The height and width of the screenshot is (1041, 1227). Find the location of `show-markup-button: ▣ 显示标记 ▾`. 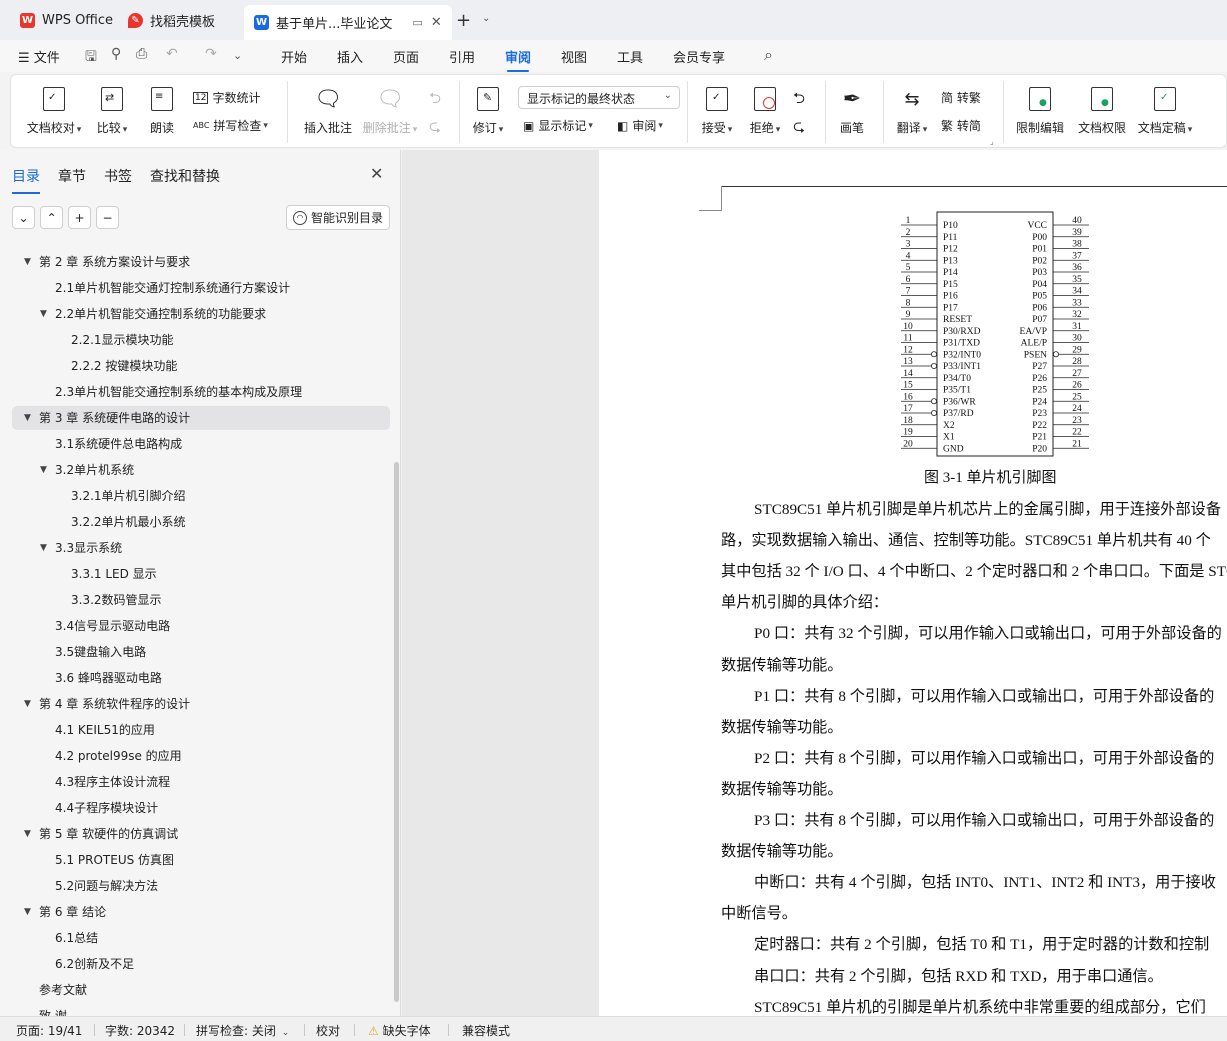

show-markup-button: ▣ 显示标记 ▾ is located at coordinates (558, 125).